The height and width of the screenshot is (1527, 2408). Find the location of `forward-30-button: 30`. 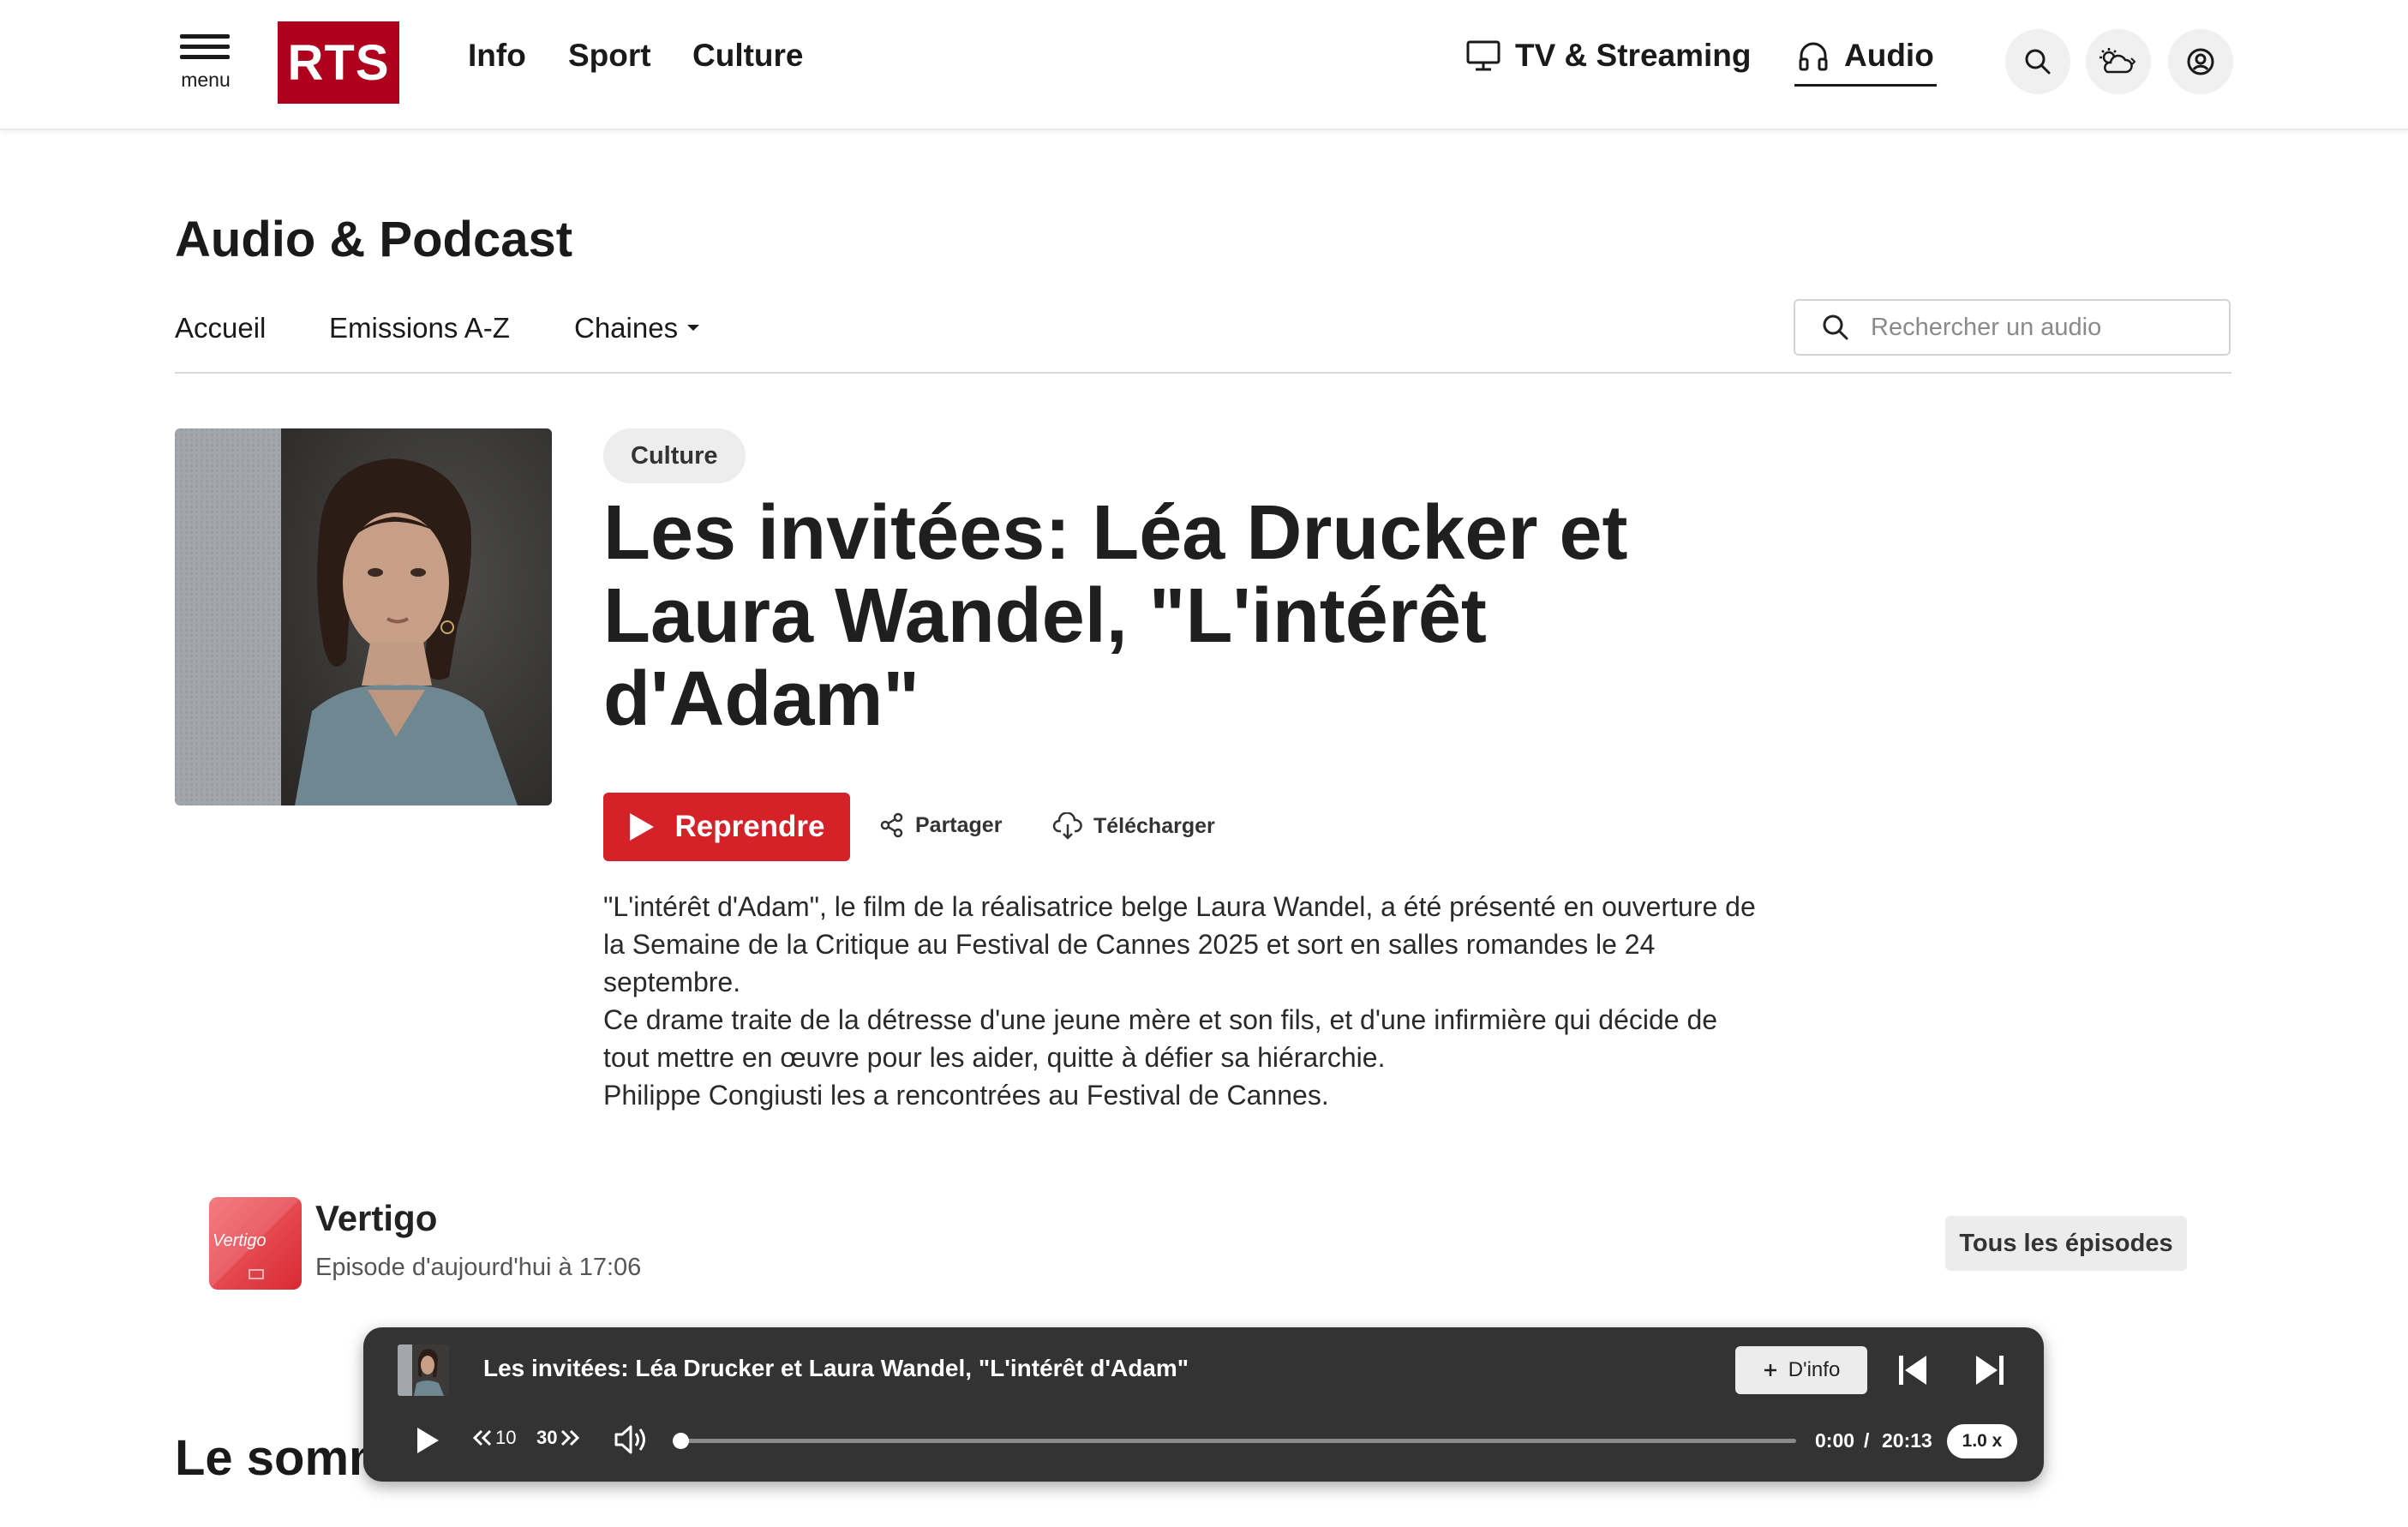

forward-30-button: 30 is located at coordinates (558, 1438).